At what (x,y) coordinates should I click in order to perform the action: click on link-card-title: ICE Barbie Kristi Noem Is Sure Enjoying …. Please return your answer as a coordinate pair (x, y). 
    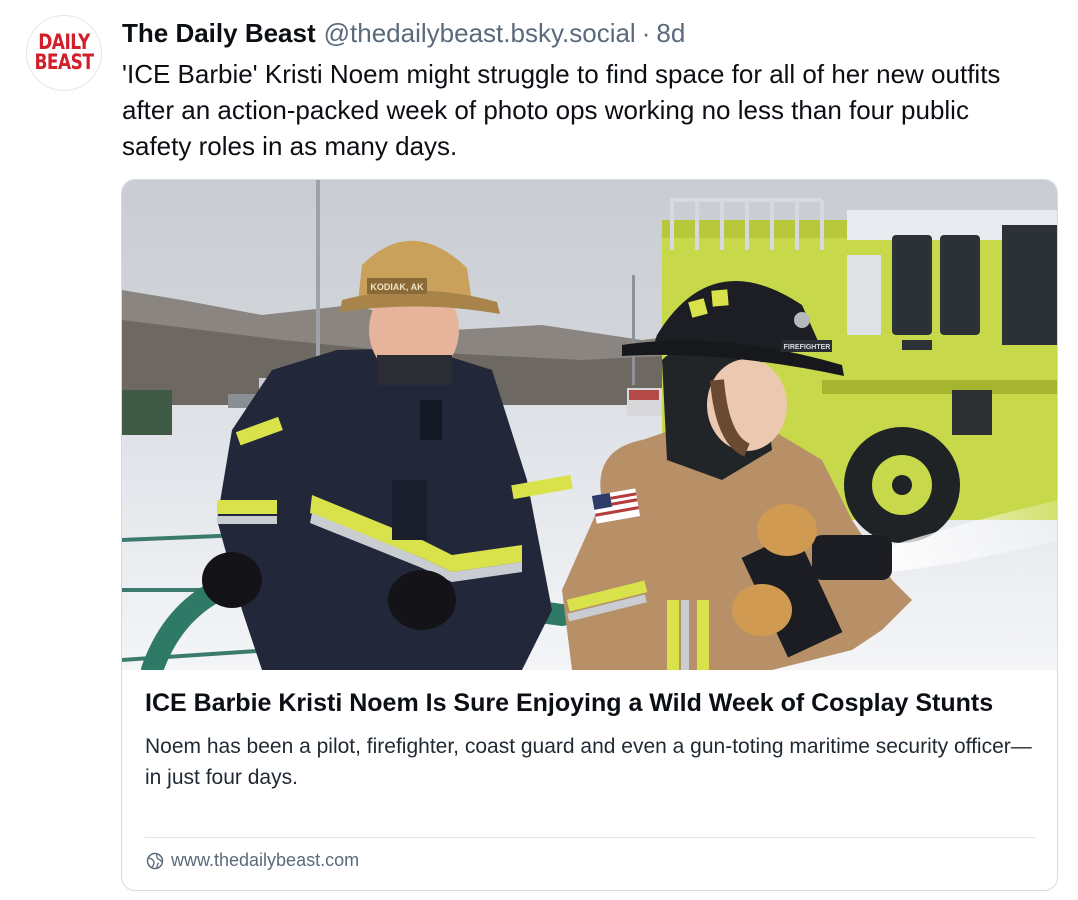
    Looking at the image, I should click on (590, 703).